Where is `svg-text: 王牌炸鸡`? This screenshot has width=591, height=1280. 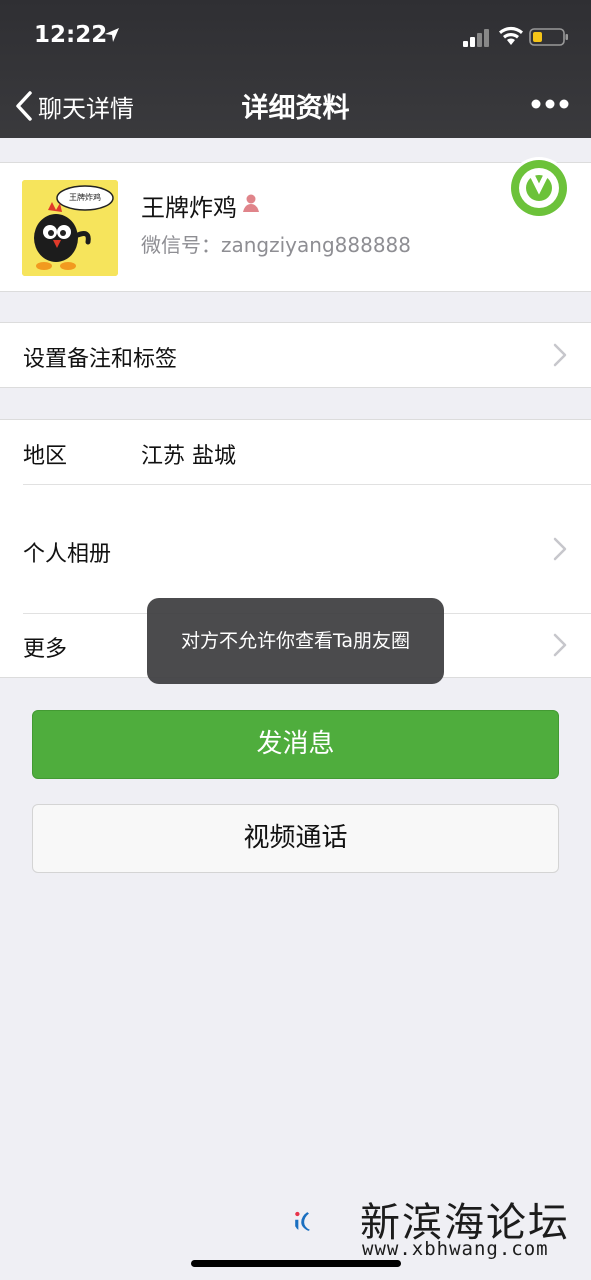 svg-text: 王牌炸鸡 is located at coordinates (85, 197).